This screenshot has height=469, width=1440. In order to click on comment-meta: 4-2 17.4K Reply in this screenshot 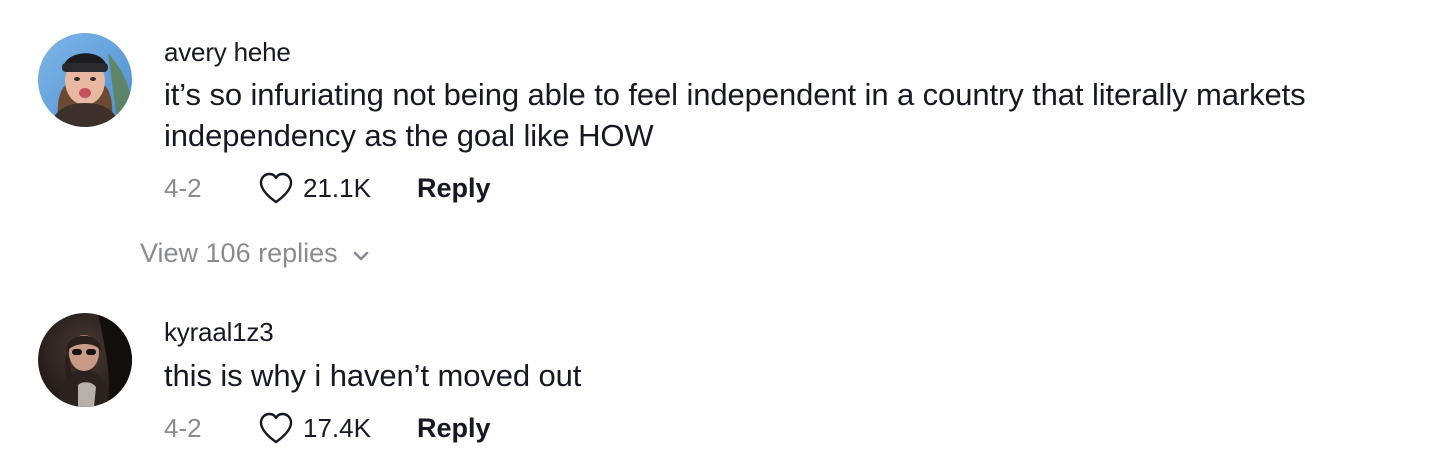, I will do `click(327, 428)`.